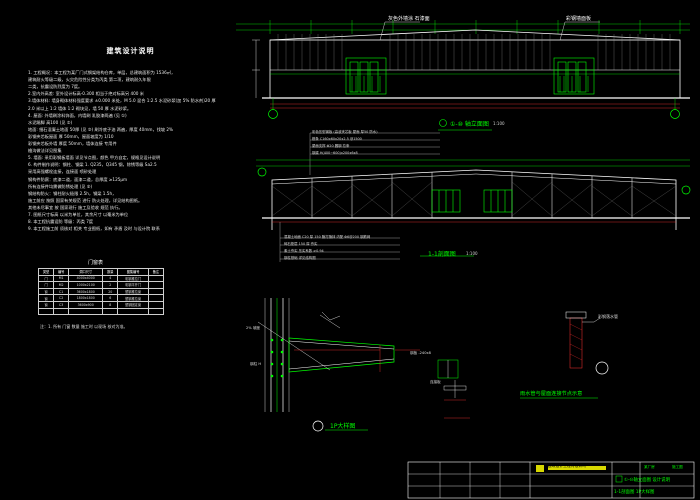 The height and width of the screenshot is (500, 700). I want to click on detail1-label-r: 连接板, so click(435, 382).